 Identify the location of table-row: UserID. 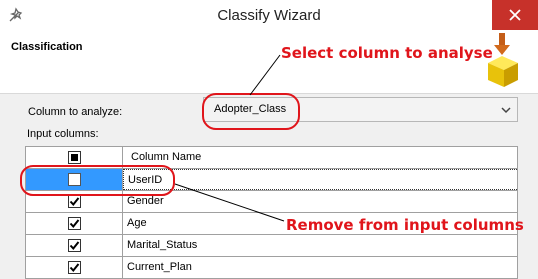
(272, 180).